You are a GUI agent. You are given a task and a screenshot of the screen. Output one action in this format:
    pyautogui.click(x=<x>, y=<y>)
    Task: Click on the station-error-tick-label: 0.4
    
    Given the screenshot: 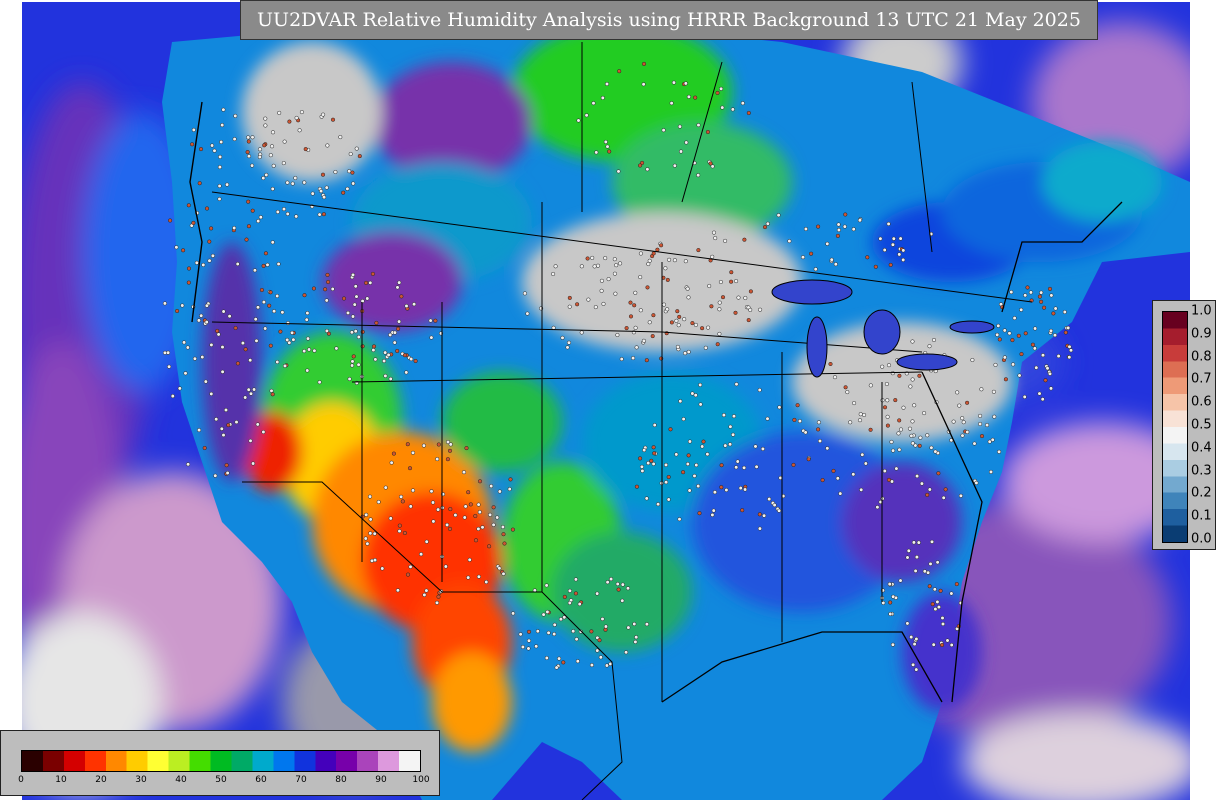 What is the action you would take?
    pyautogui.click(x=1201, y=448)
    